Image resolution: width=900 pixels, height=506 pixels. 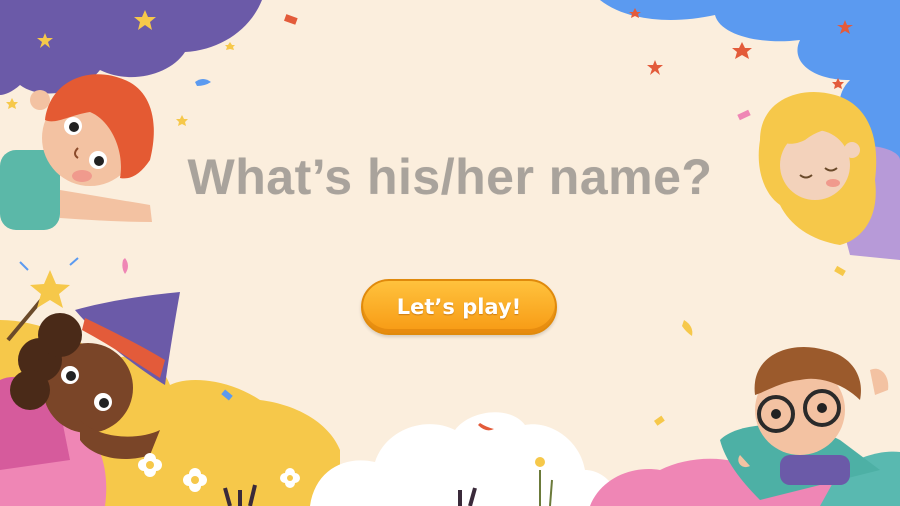 I want to click on lets-play-button: Let’s play!, so click(x=459, y=307).